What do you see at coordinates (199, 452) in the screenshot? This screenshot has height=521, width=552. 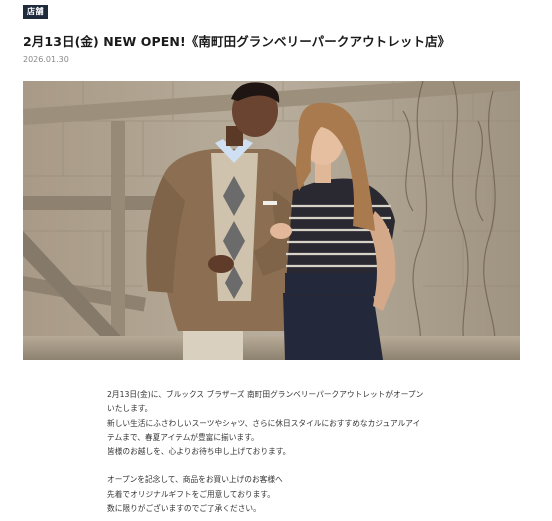 I see `body-line: 皆様のお越しを、心よりお待ち申し上げております。` at bounding box center [199, 452].